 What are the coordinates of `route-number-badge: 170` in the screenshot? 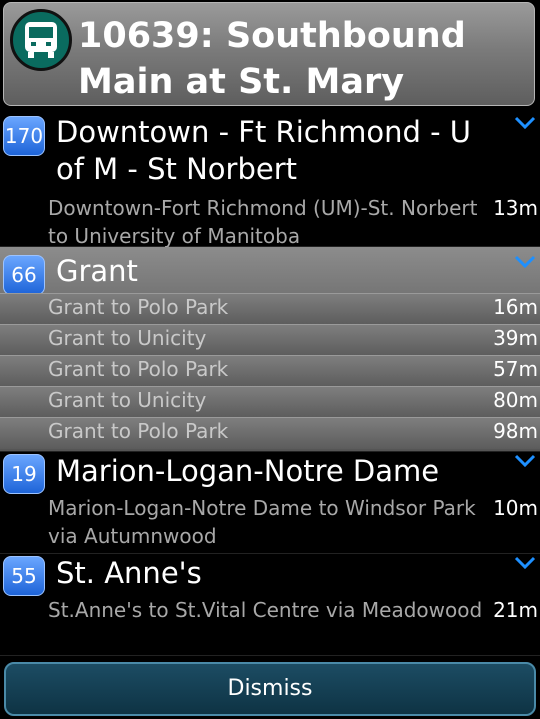 It's located at (24, 136).